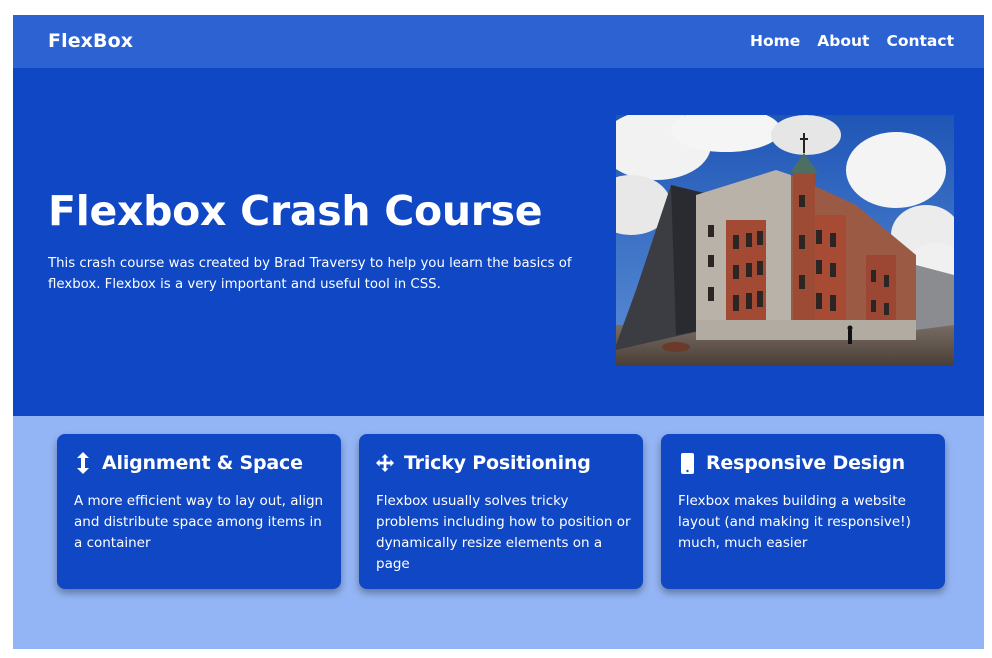  What do you see at coordinates (385, 463) in the screenshot?
I see `move-arrows-icon` at bounding box center [385, 463].